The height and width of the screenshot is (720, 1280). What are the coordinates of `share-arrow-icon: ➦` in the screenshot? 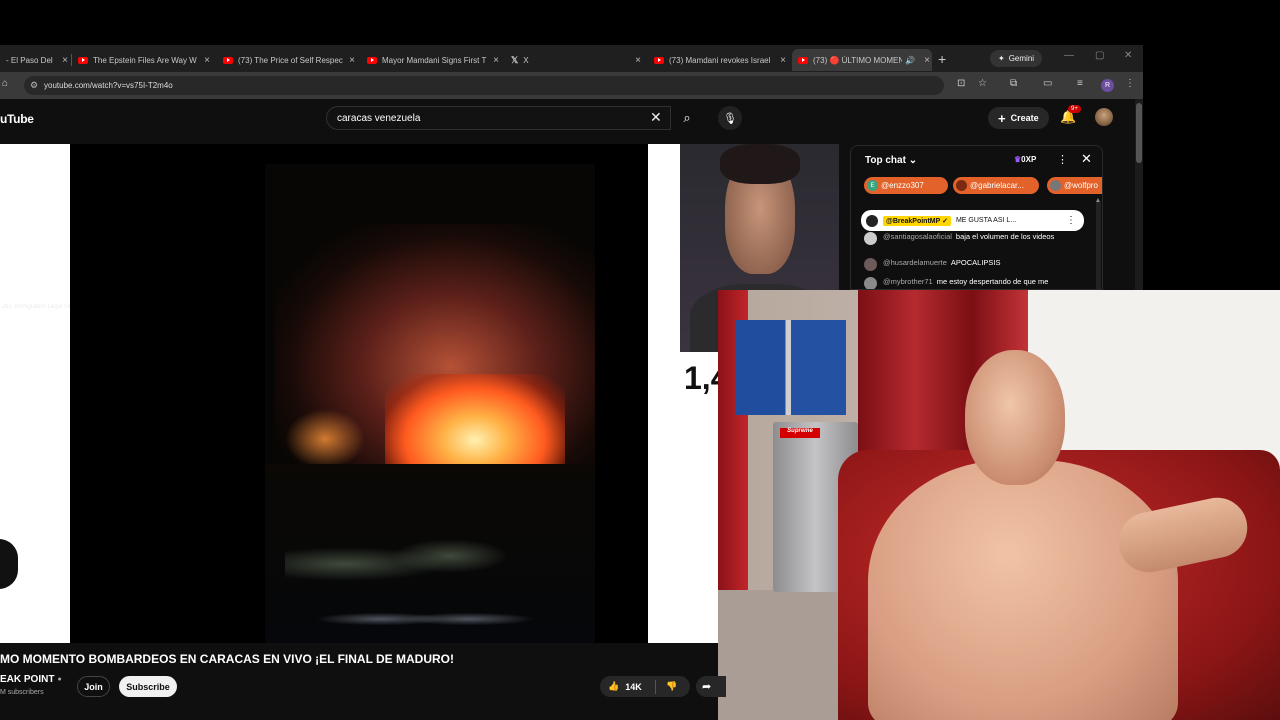 It's located at (707, 687).